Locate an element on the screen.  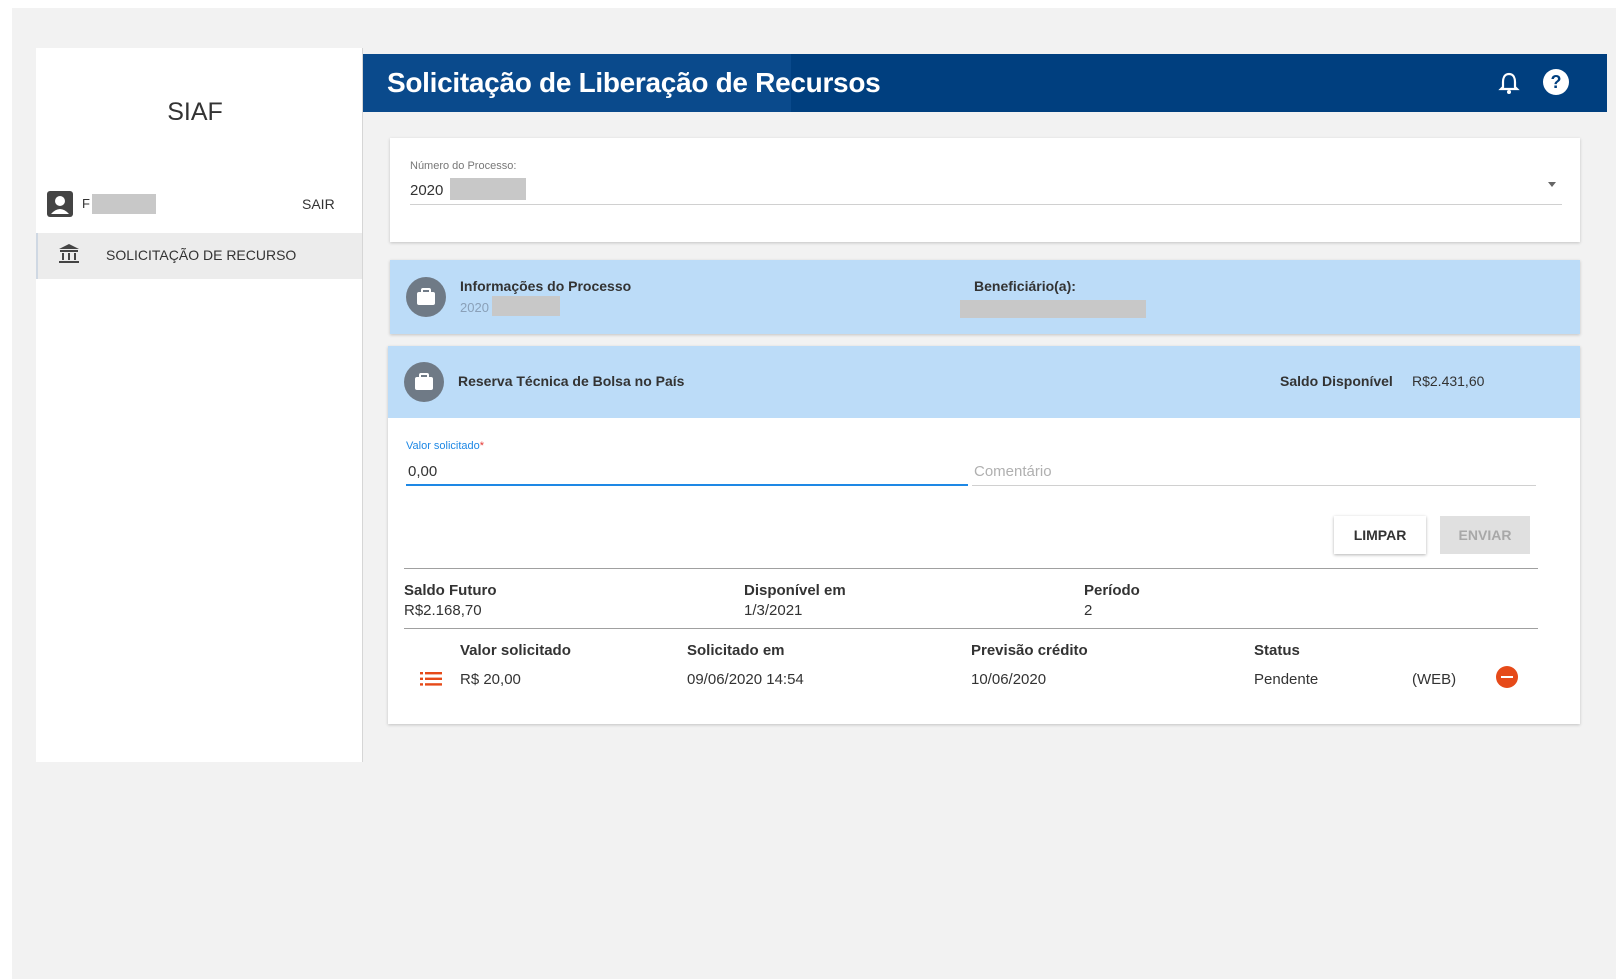
process-select: 2020 is located at coordinates (426, 190).